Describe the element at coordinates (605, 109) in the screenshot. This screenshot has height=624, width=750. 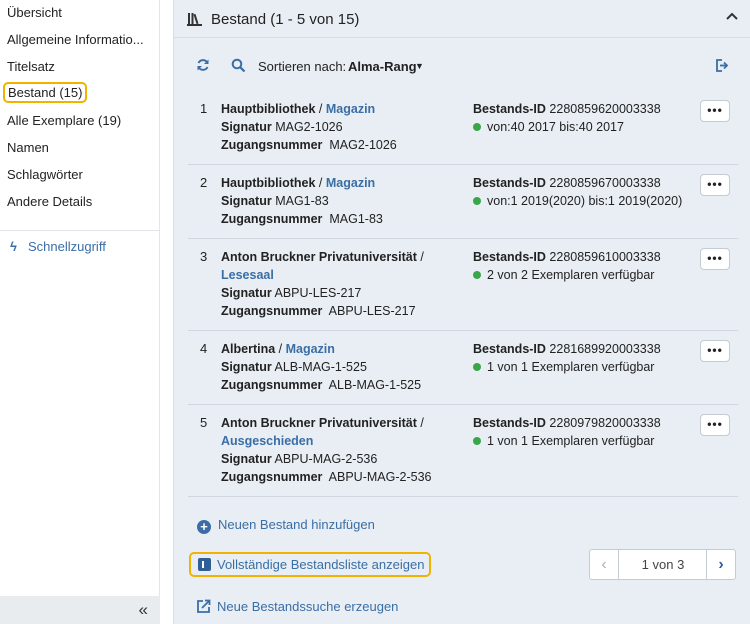
I see `holding-id: 2280859620003338` at that location.